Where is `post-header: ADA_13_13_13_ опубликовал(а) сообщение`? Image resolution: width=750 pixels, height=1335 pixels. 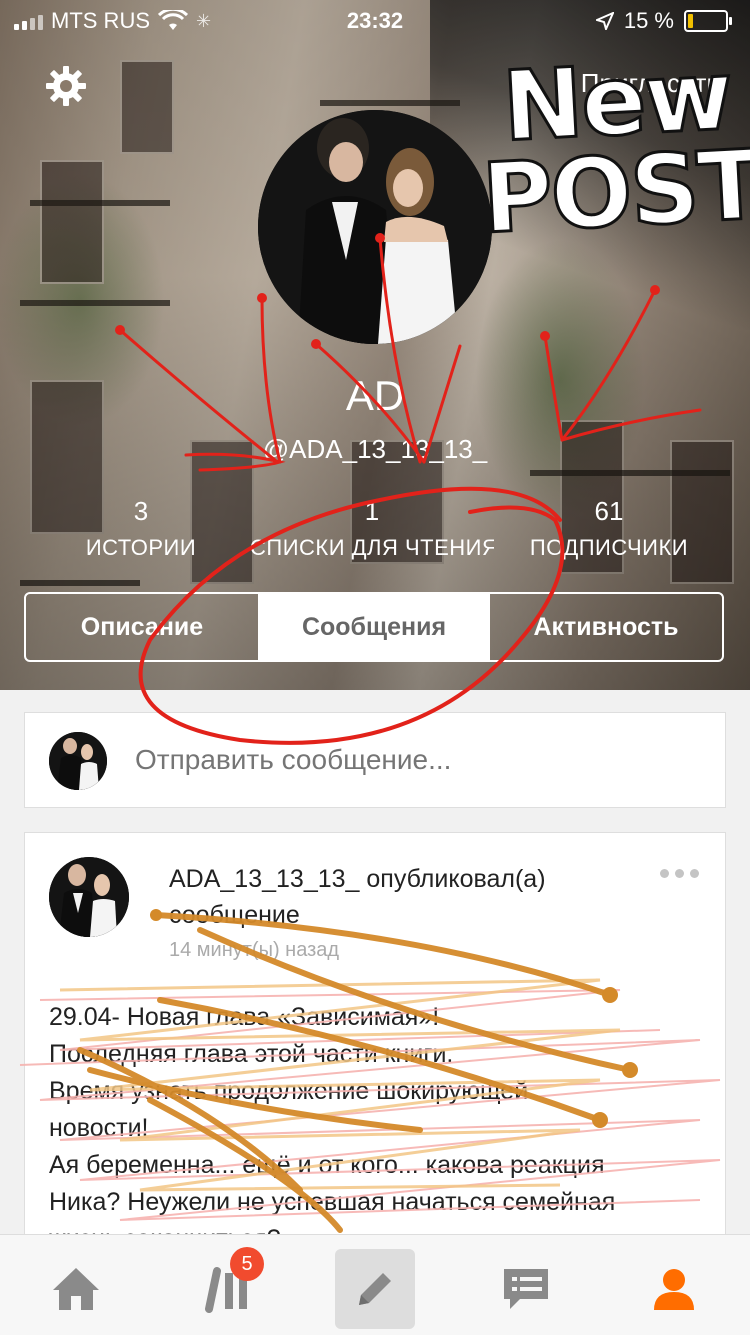 post-header: ADA_13_13_13_ опубликовал(а) сообщение is located at coordinates (357, 897).